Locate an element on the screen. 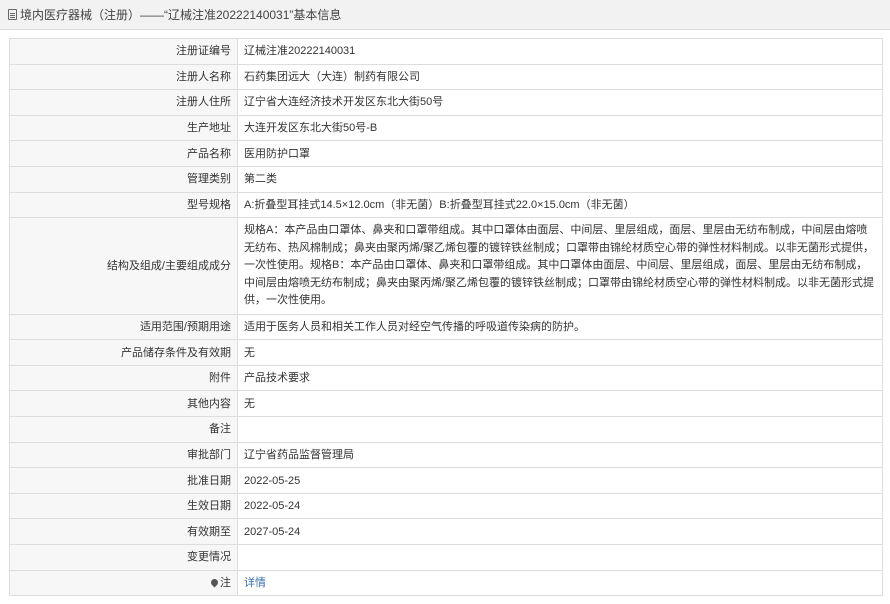  row-label: 生效日期 is located at coordinates (123, 506).